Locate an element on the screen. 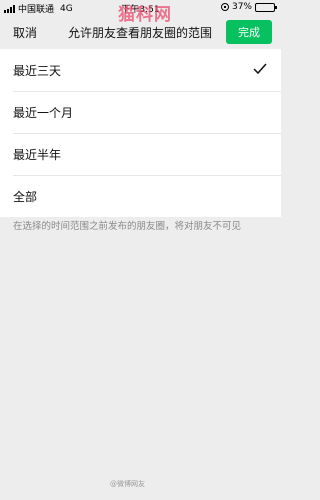 Image resolution: width=320 pixels, height=500 pixels. status-right: 37% is located at coordinates (248, 7).